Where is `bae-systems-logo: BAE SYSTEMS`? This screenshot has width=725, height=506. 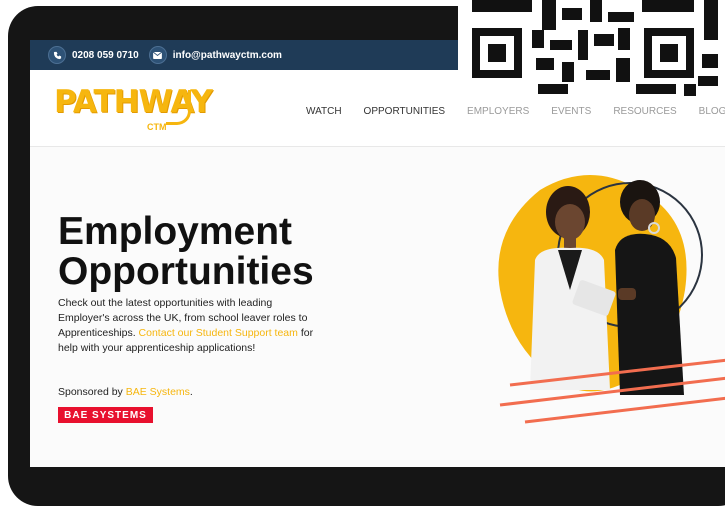
bae-systems-logo: BAE SYSTEMS is located at coordinates (105, 415).